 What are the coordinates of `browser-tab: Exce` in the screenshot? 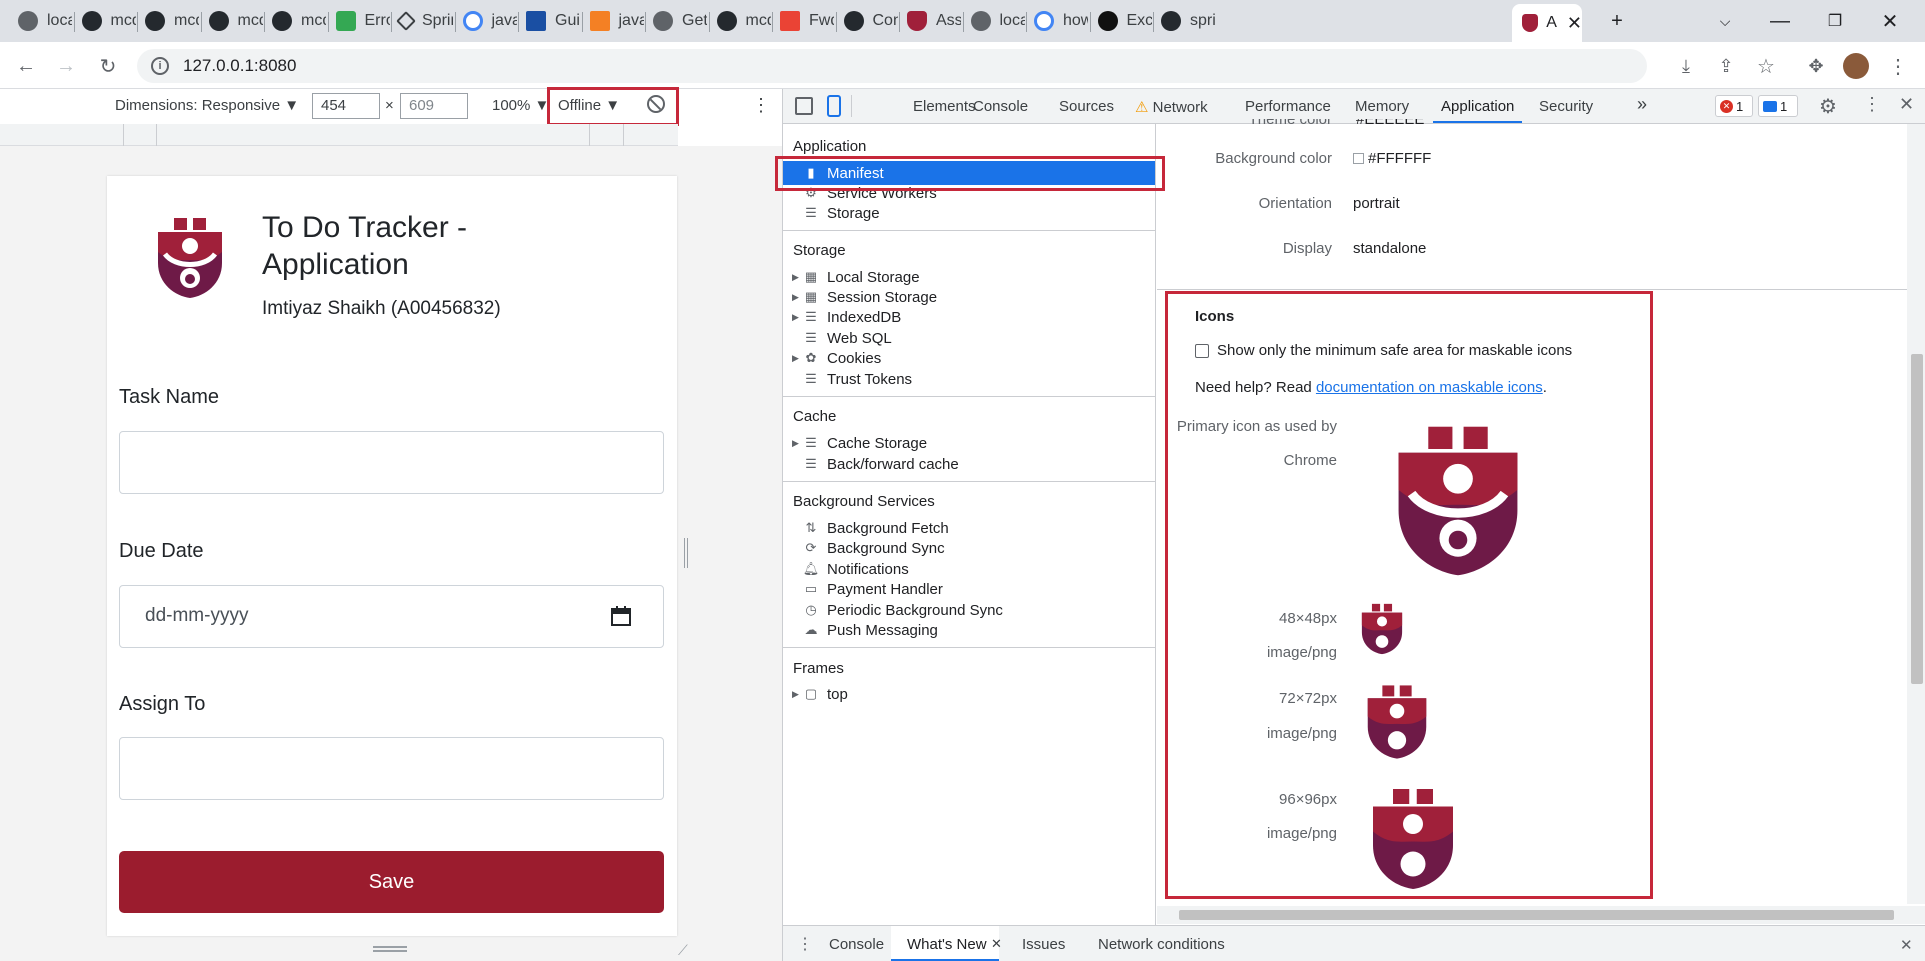 It's located at (1122, 21).